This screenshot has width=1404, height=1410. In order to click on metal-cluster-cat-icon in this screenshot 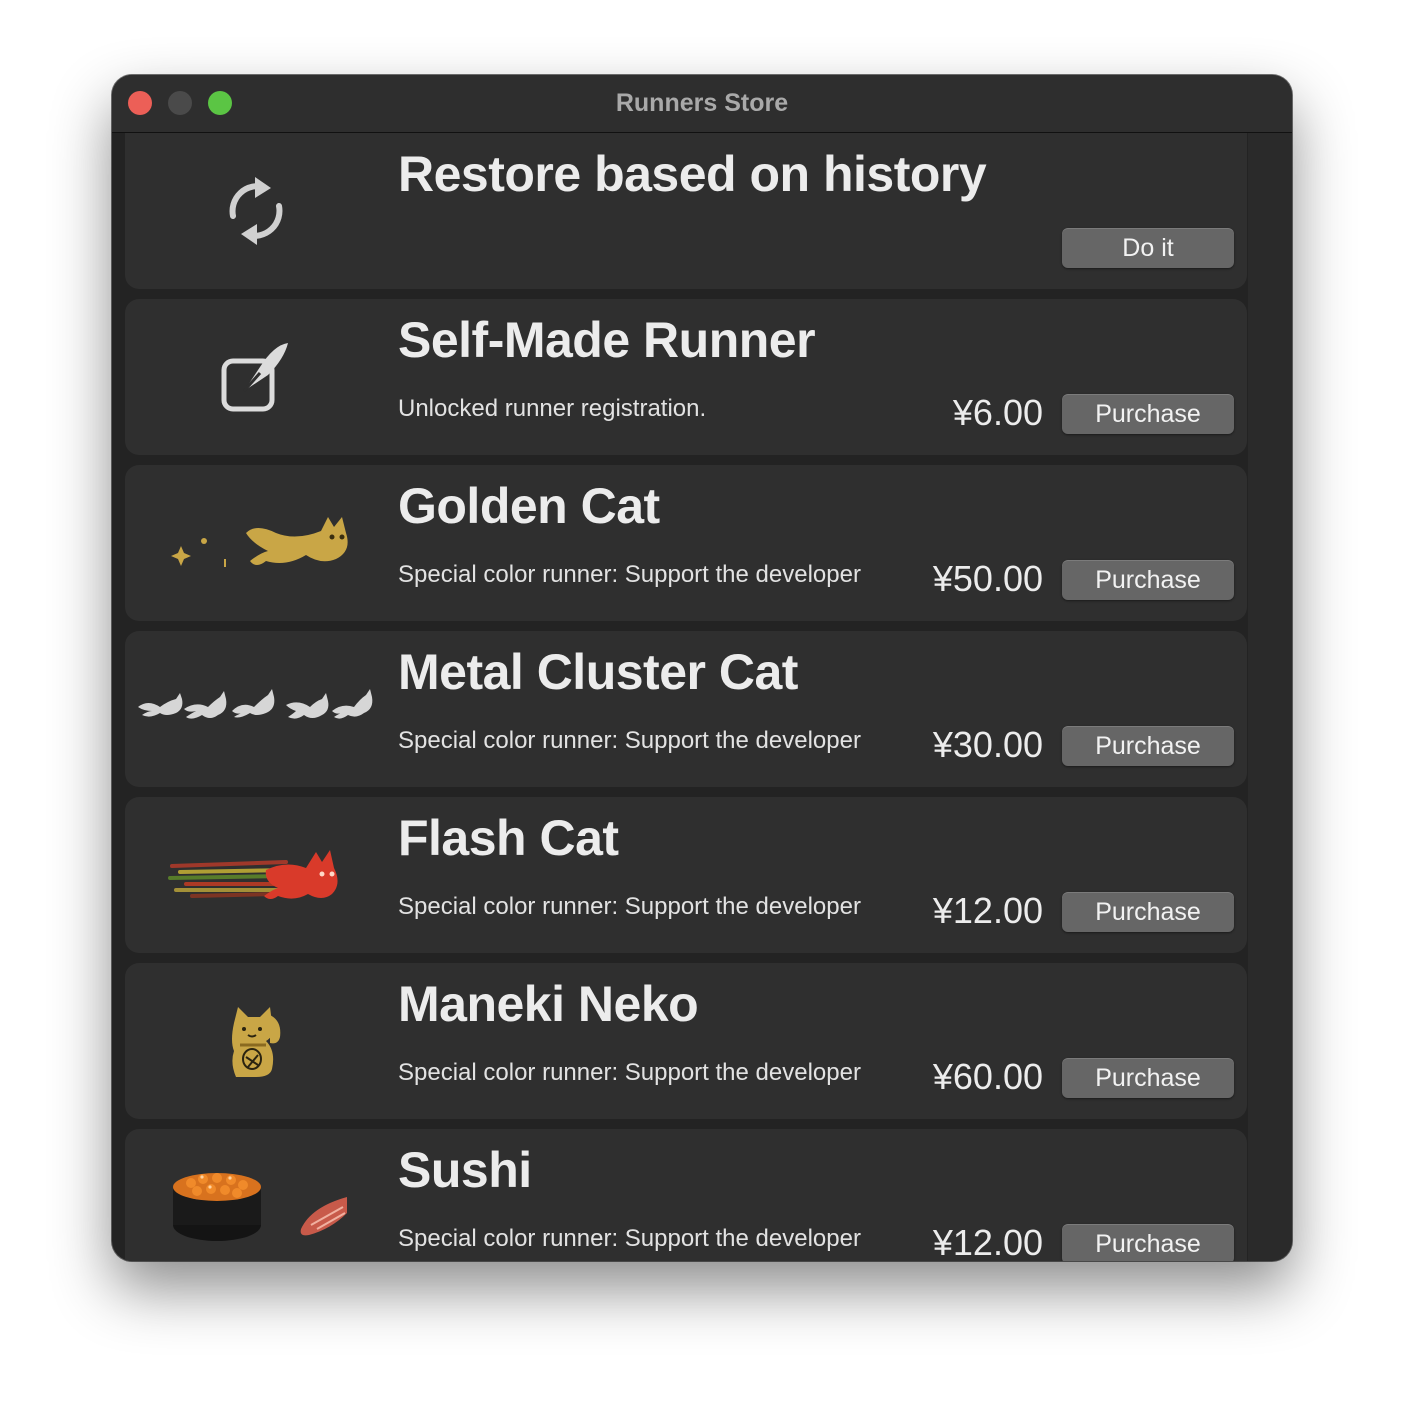, I will do `click(256, 709)`.